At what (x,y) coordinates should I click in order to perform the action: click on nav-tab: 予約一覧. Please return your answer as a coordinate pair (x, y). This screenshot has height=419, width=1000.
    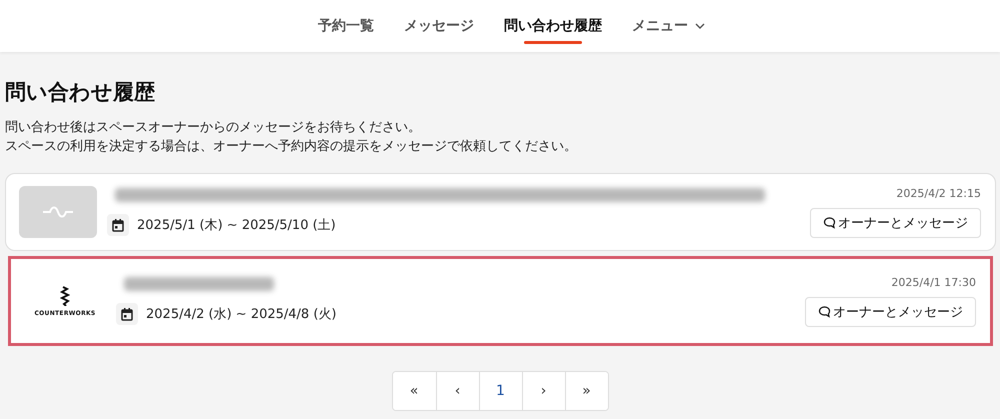
    Looking at the image, I should click on (346, 26).